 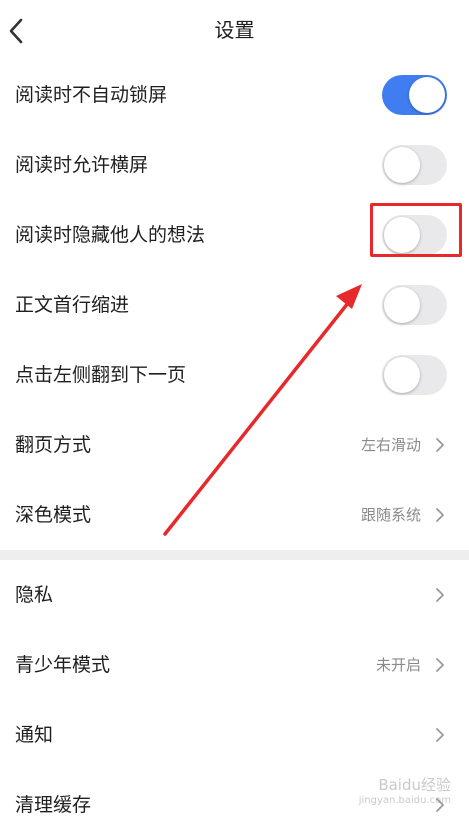 I want to click on setting-label: 清理缓存, so click(x=53, y=805).